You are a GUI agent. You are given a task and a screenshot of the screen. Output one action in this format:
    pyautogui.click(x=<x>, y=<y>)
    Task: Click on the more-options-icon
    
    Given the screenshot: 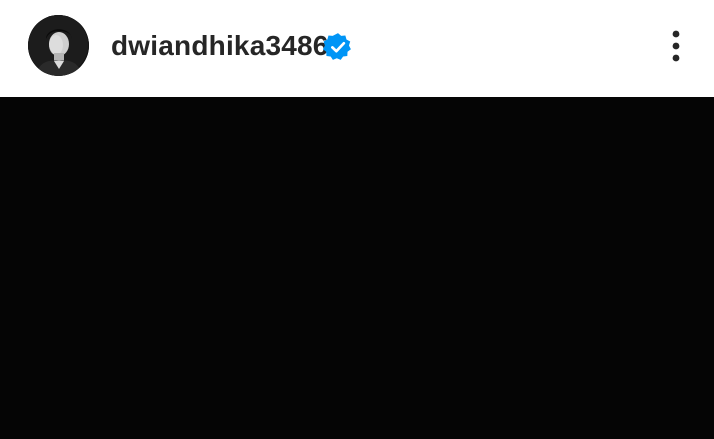 What is the action you would take?
    pyautogui.click(x=676, y=46)
    